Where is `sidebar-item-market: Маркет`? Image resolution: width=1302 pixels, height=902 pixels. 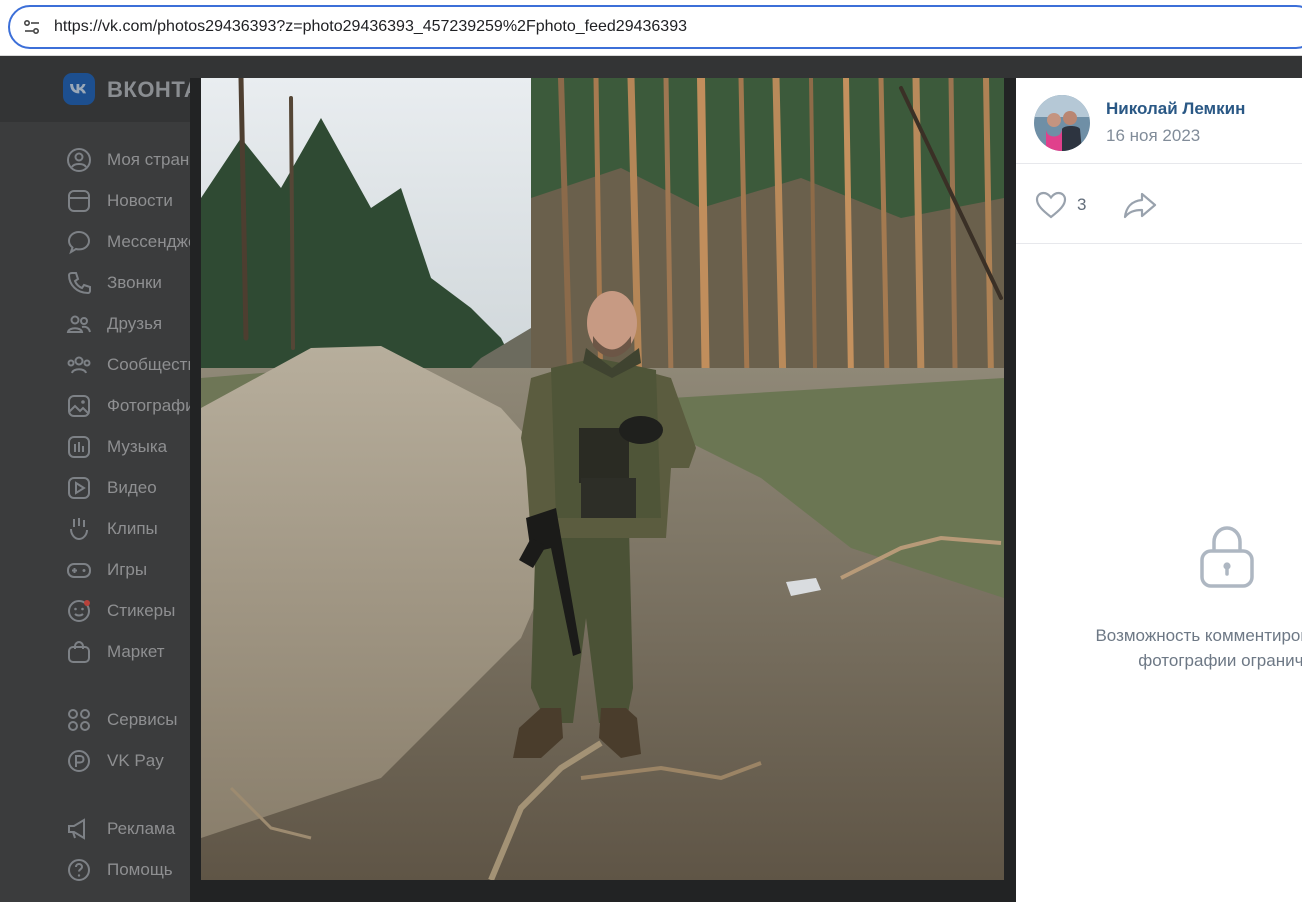 sidebar-item-market: Маркет is located at coordinates (133, 651).